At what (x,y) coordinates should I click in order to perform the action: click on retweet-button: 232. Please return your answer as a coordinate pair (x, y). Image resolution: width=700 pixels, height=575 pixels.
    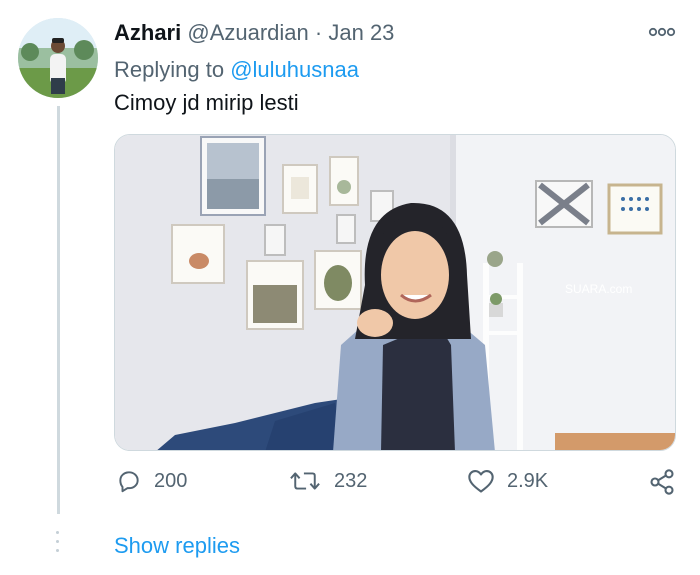
    Looking at the image, I should click on (327, 481).